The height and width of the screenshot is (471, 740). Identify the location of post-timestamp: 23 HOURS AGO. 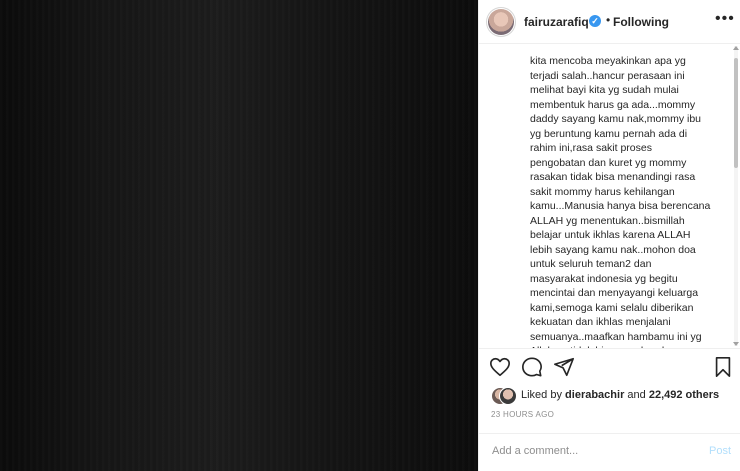
(522, 414).